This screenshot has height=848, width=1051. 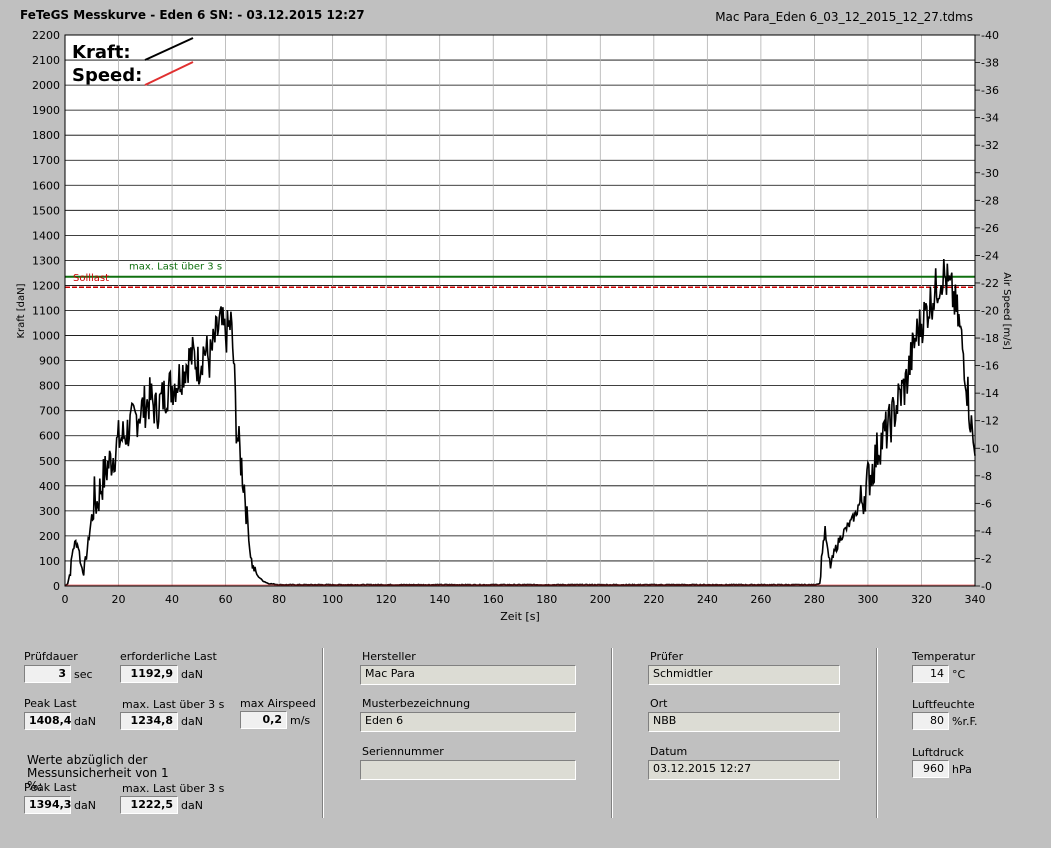 I want to click on druck-field: 960, so click(x=930, y=769).